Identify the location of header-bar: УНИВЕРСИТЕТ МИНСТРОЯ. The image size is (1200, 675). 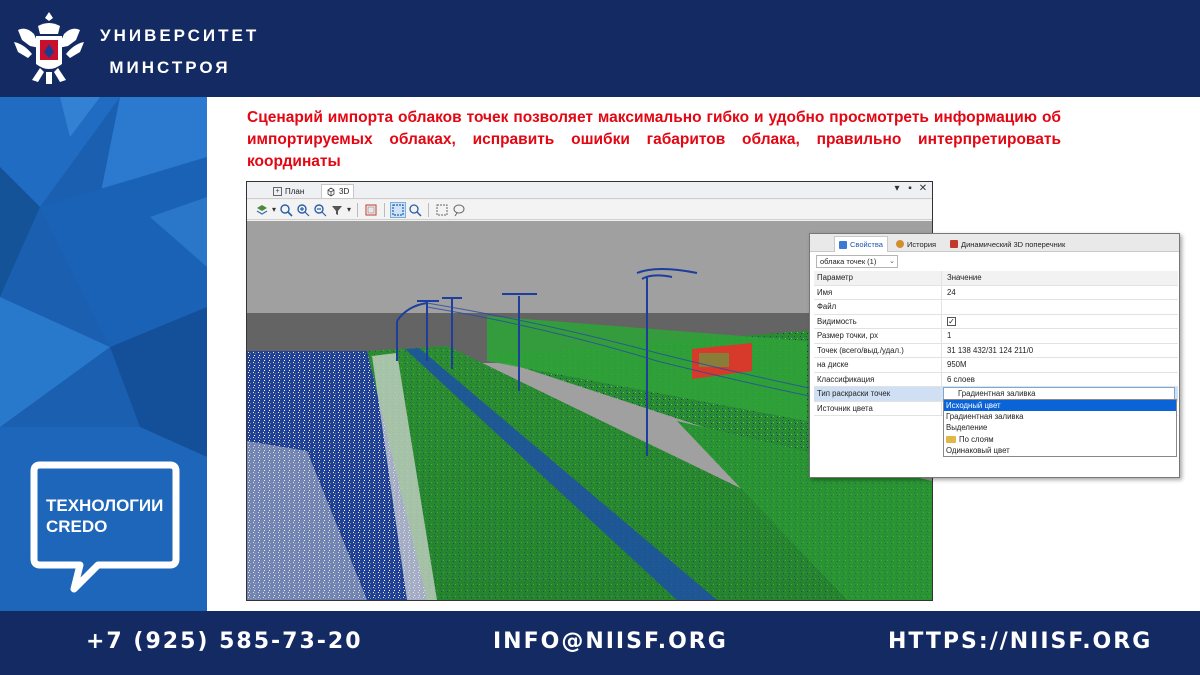
(600, 48).